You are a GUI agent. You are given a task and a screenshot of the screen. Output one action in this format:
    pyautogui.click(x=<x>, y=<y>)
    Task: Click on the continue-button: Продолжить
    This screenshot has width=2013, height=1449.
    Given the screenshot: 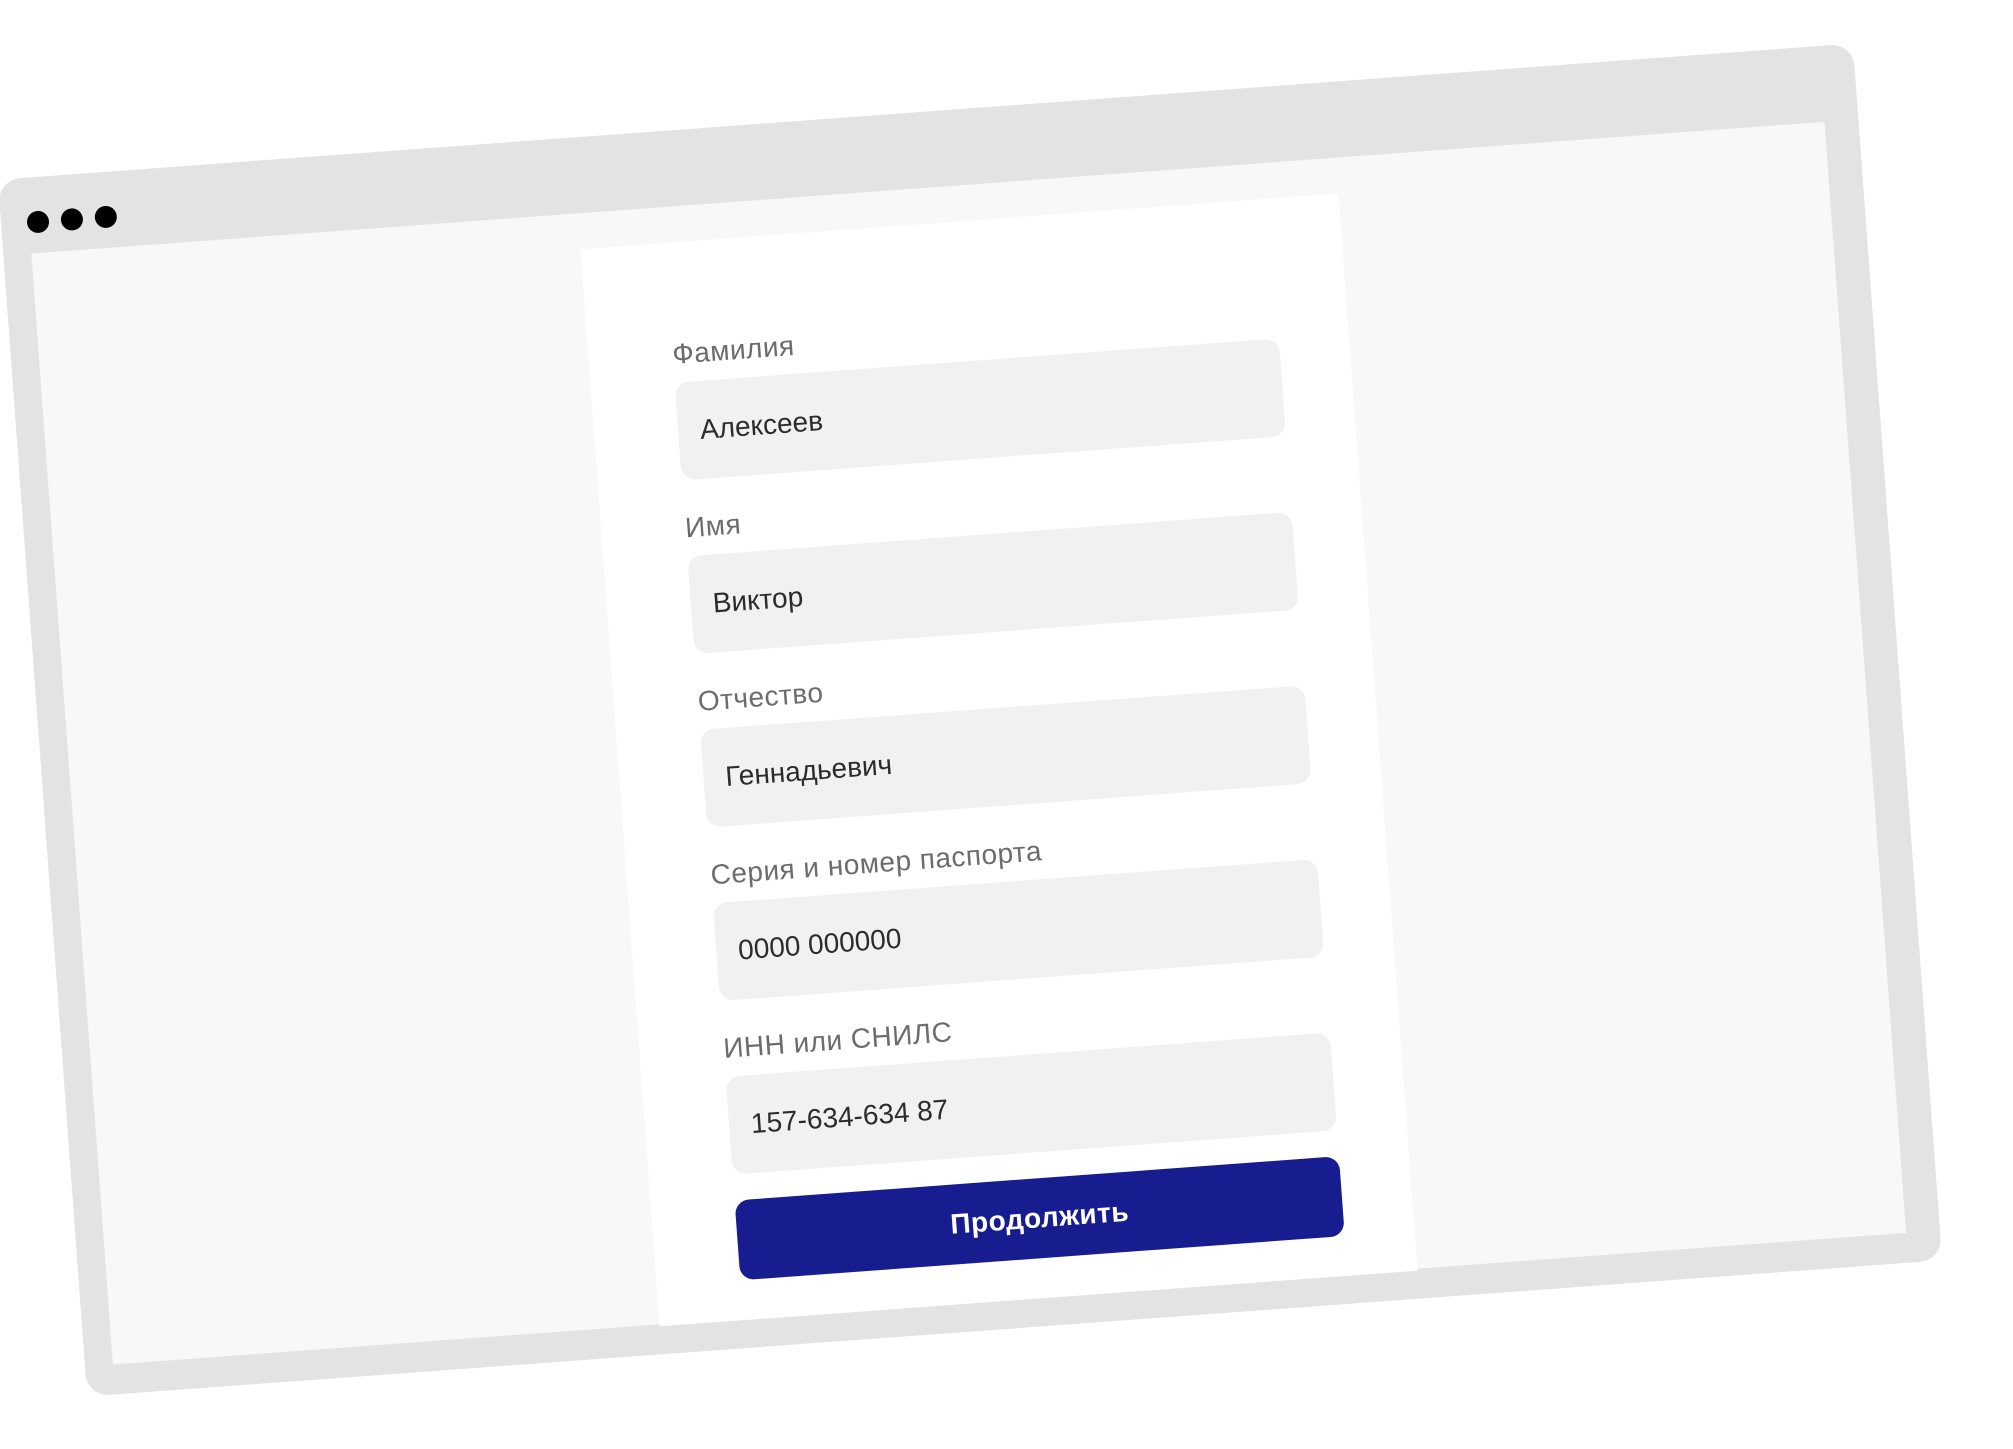 What is the action you would take?
    pyautogui.click(x=1039, y=1218)
    